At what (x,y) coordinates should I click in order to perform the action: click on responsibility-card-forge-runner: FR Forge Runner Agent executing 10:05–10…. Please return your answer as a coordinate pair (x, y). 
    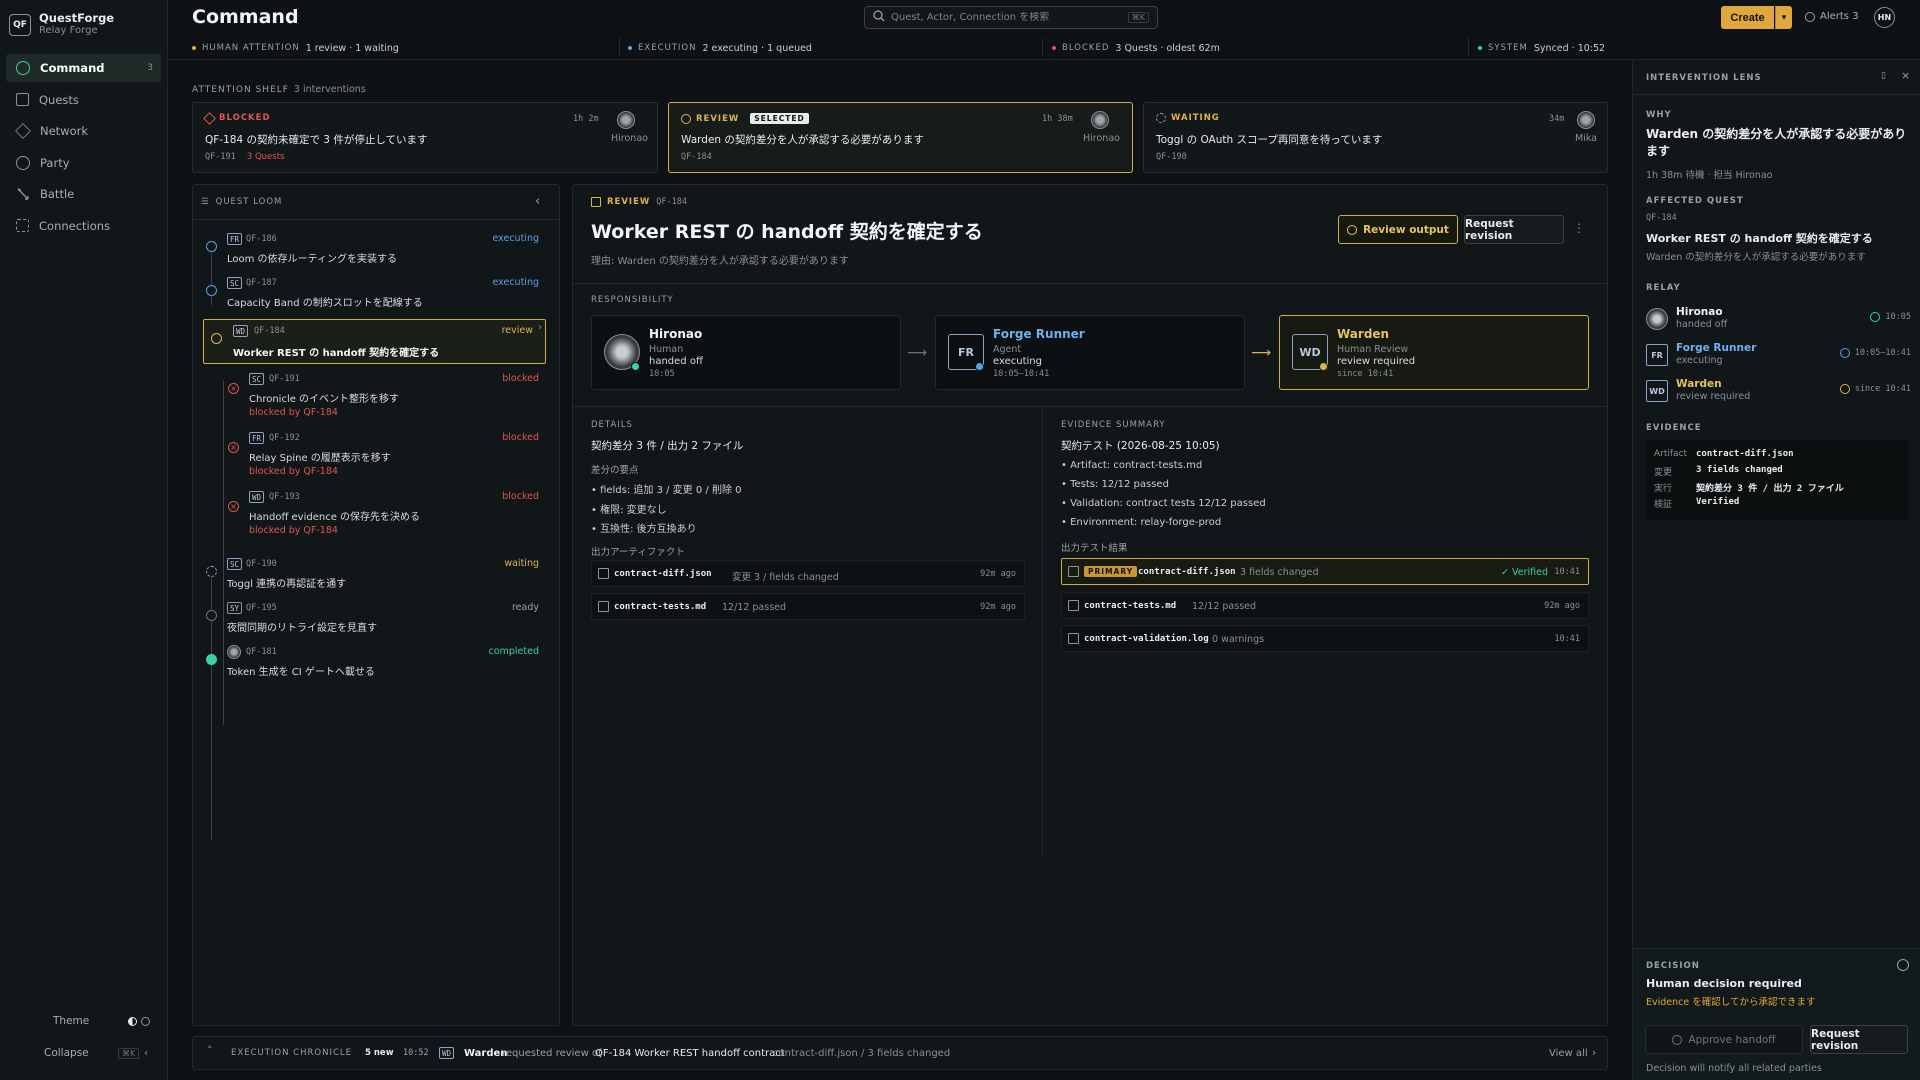
    Looking at the image, I should click on (1090, 352).